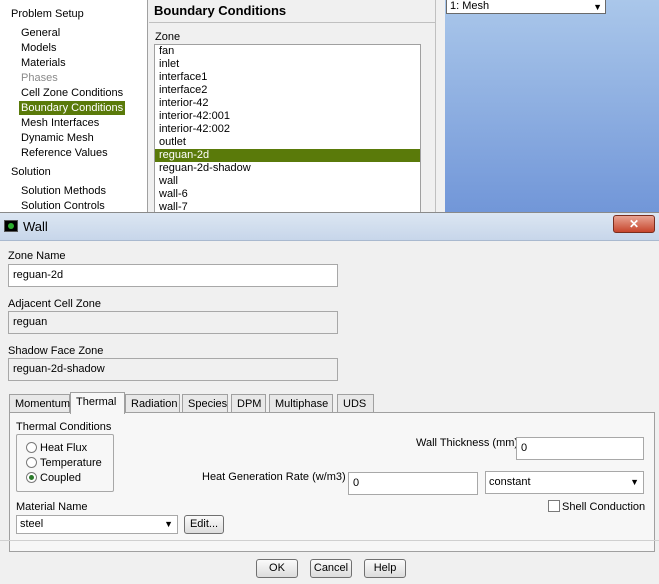  Describe the element at coordinates (470, 6) in the screenshot. I see `graphics-window-select-value: 1: Mesh` at that location.